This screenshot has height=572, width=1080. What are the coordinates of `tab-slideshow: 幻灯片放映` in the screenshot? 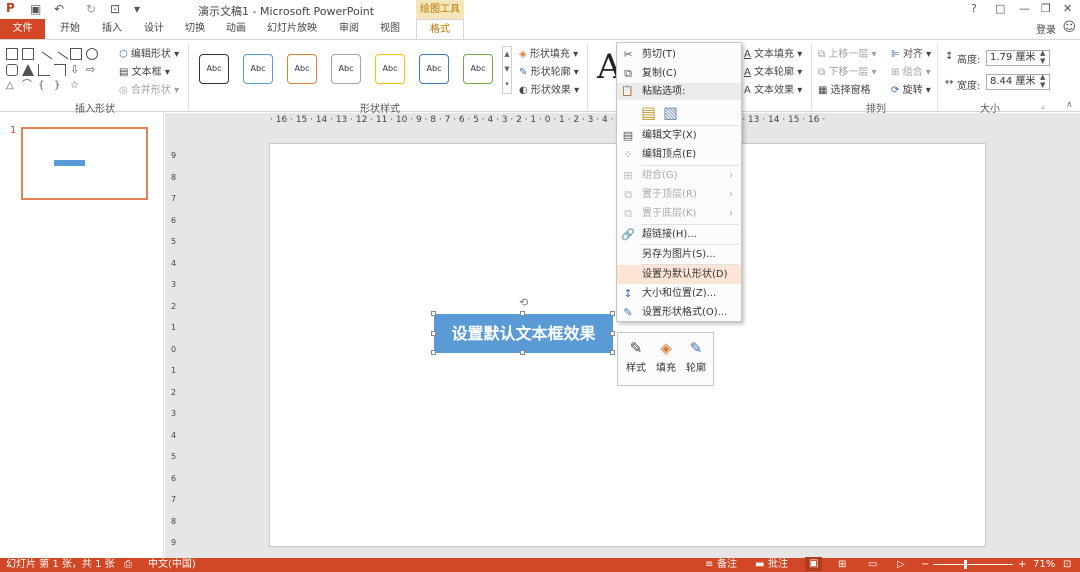 It's located at (292, 29).